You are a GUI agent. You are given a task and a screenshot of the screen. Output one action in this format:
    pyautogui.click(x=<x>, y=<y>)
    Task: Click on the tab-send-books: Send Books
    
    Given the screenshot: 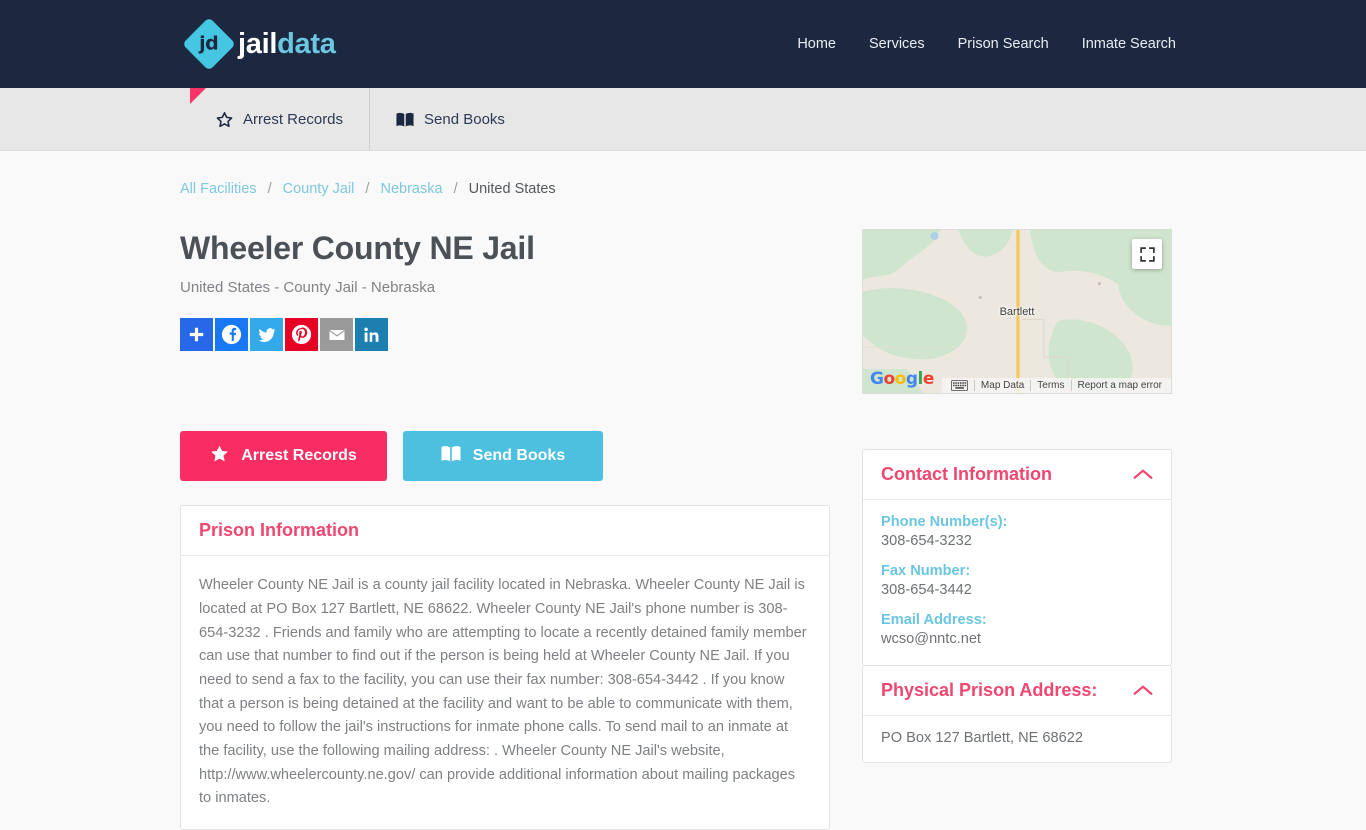 What is the action you would take?
    pyautogui.click(x=450, y=119)
    